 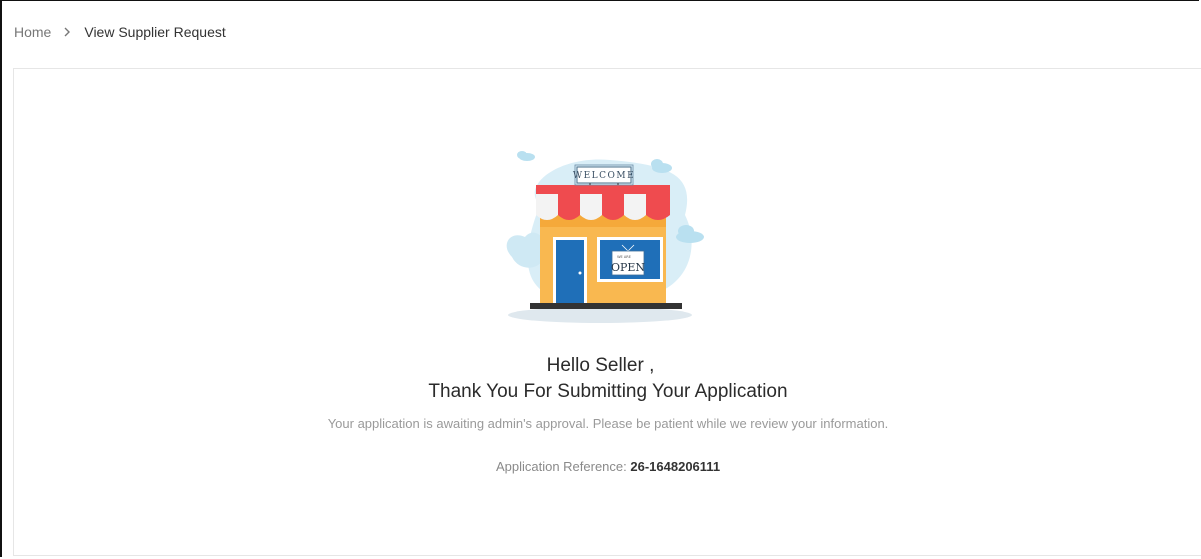 I want to click on application-reference: Application Reference: 26-1648206111, so click(x=600, y=466).